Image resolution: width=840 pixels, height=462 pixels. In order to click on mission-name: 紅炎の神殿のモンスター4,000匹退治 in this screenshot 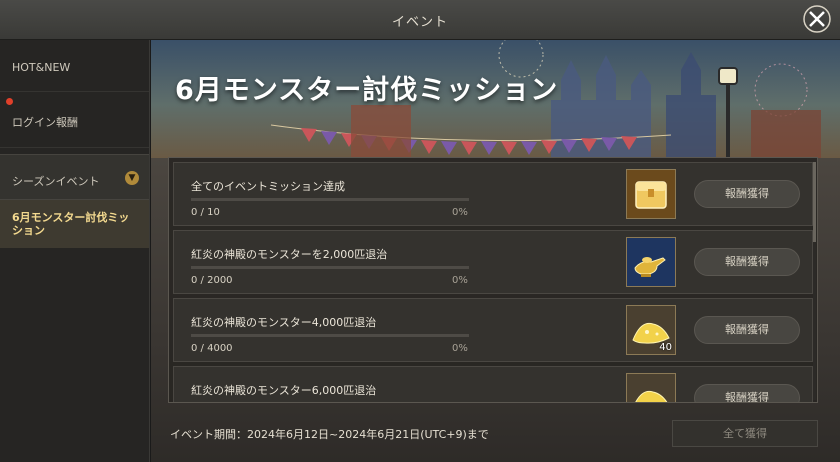, I will do `click(284, 322)`.